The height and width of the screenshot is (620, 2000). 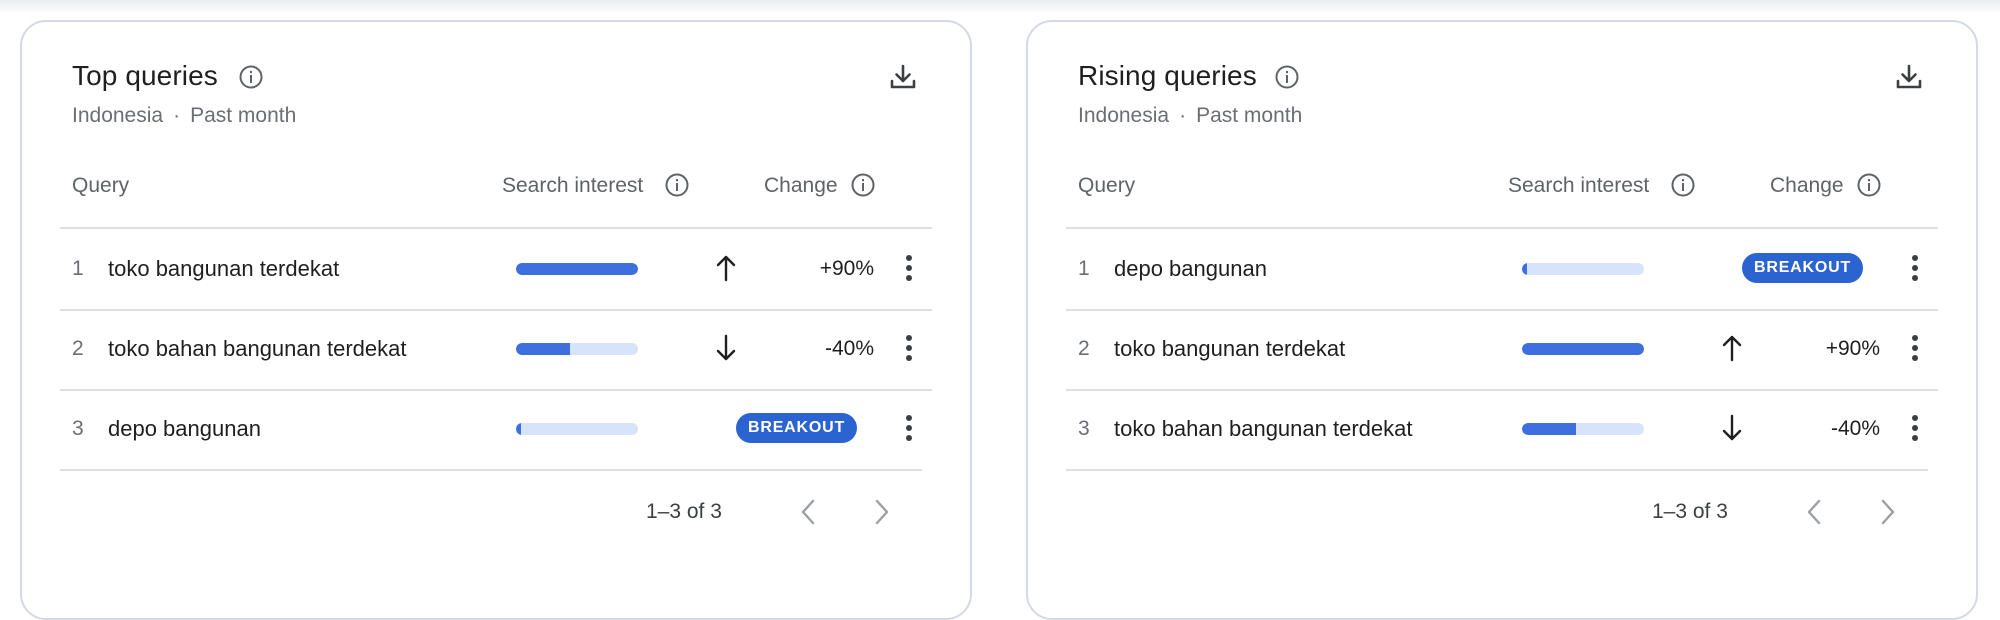 I want to click on top-shadow, so click(x=1000, y=7).